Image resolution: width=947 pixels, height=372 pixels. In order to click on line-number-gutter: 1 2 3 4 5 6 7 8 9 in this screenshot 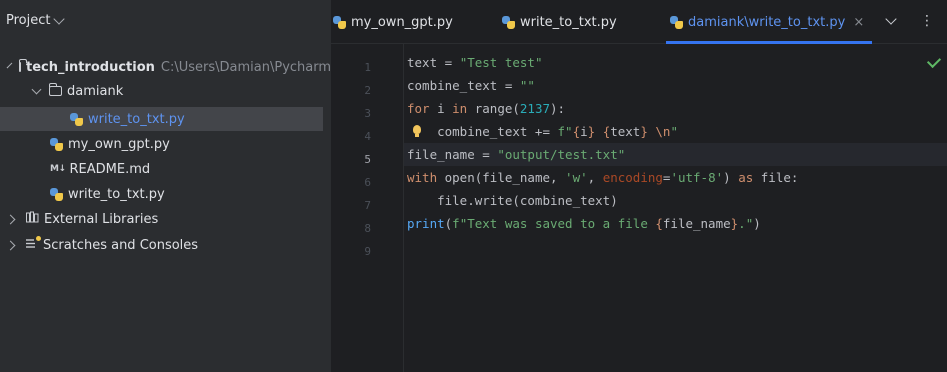, I will do `click(367, 208)`.